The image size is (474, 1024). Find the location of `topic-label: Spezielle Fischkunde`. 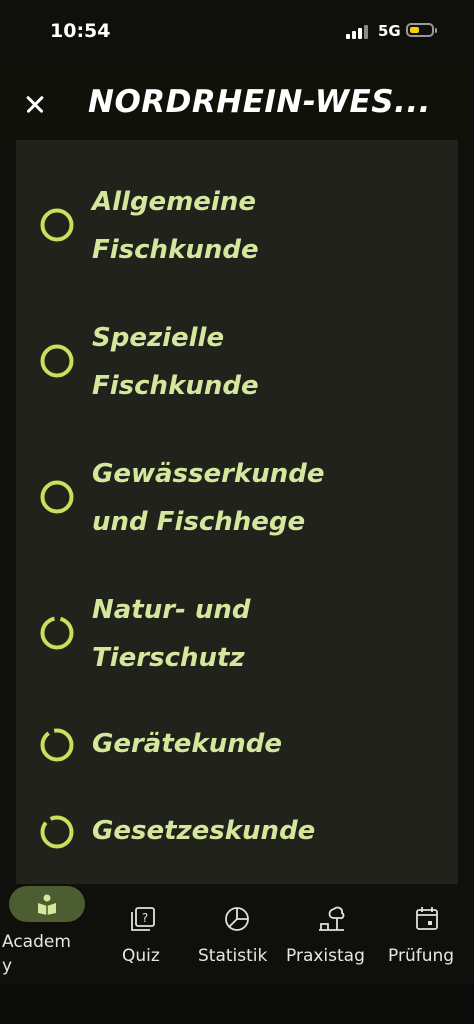

topic-label: Spezielle Fischkunde is located at coordinates (175, 362).